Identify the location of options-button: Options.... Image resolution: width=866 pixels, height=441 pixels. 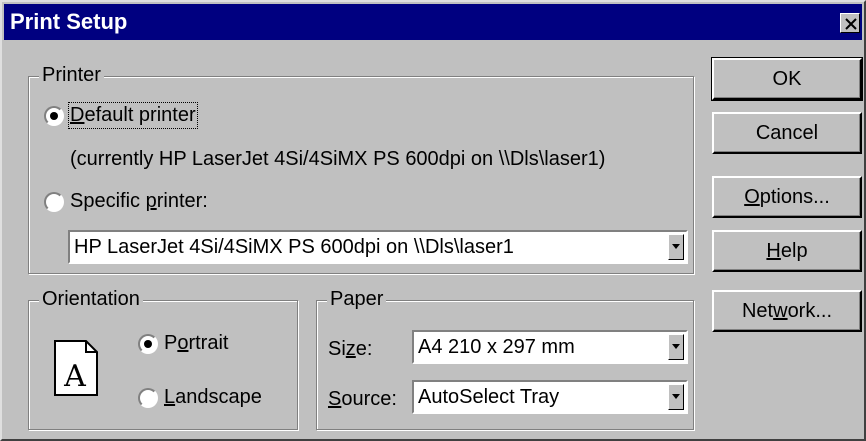
(787, 197).